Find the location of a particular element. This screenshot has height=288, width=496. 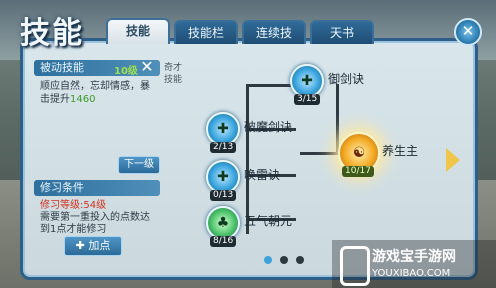

skill-name: 五气朝元 is located at coordinates (268, 221).